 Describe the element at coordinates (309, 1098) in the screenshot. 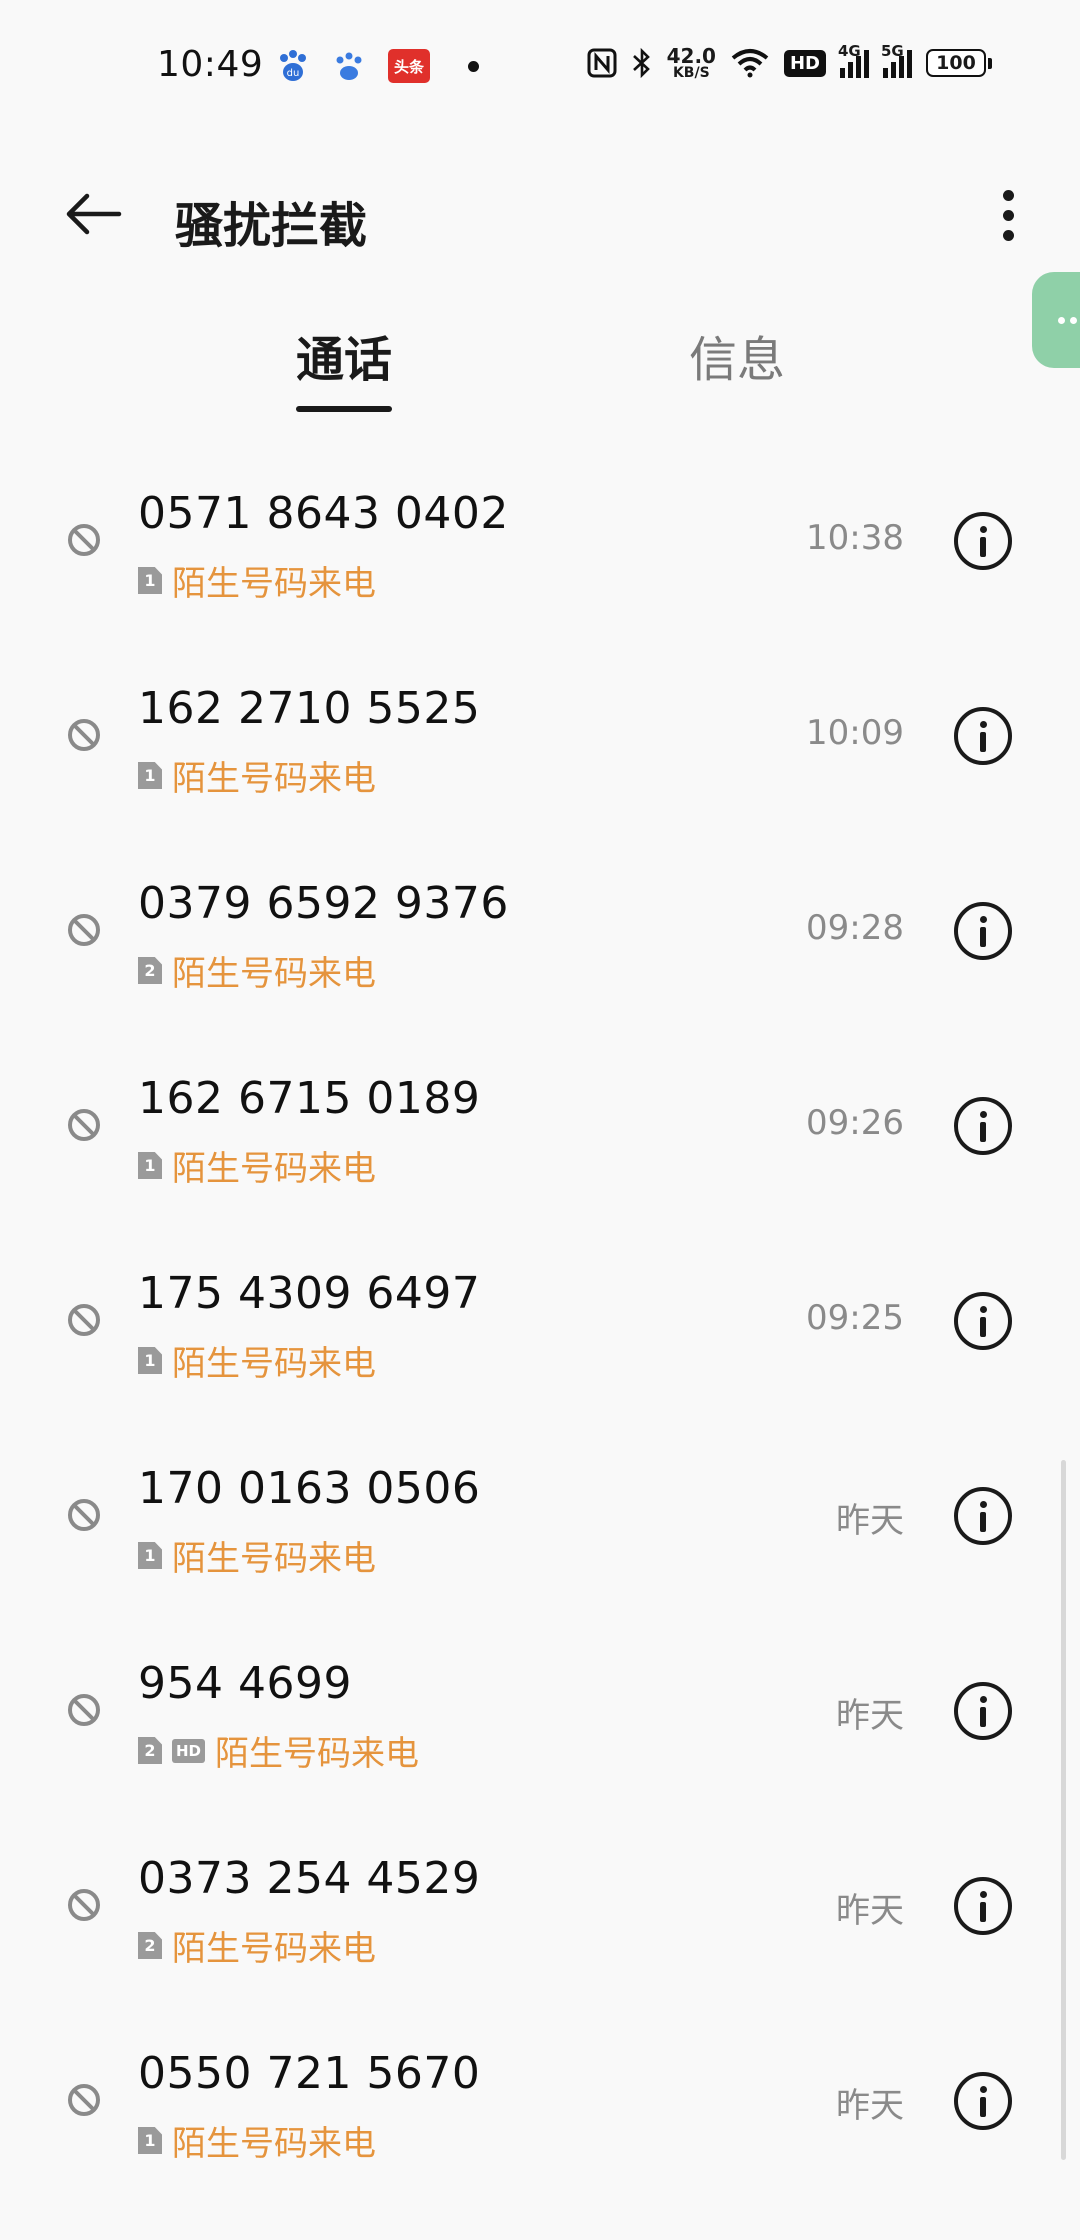

I see `phone-number: 162 6715 0189` at that location.